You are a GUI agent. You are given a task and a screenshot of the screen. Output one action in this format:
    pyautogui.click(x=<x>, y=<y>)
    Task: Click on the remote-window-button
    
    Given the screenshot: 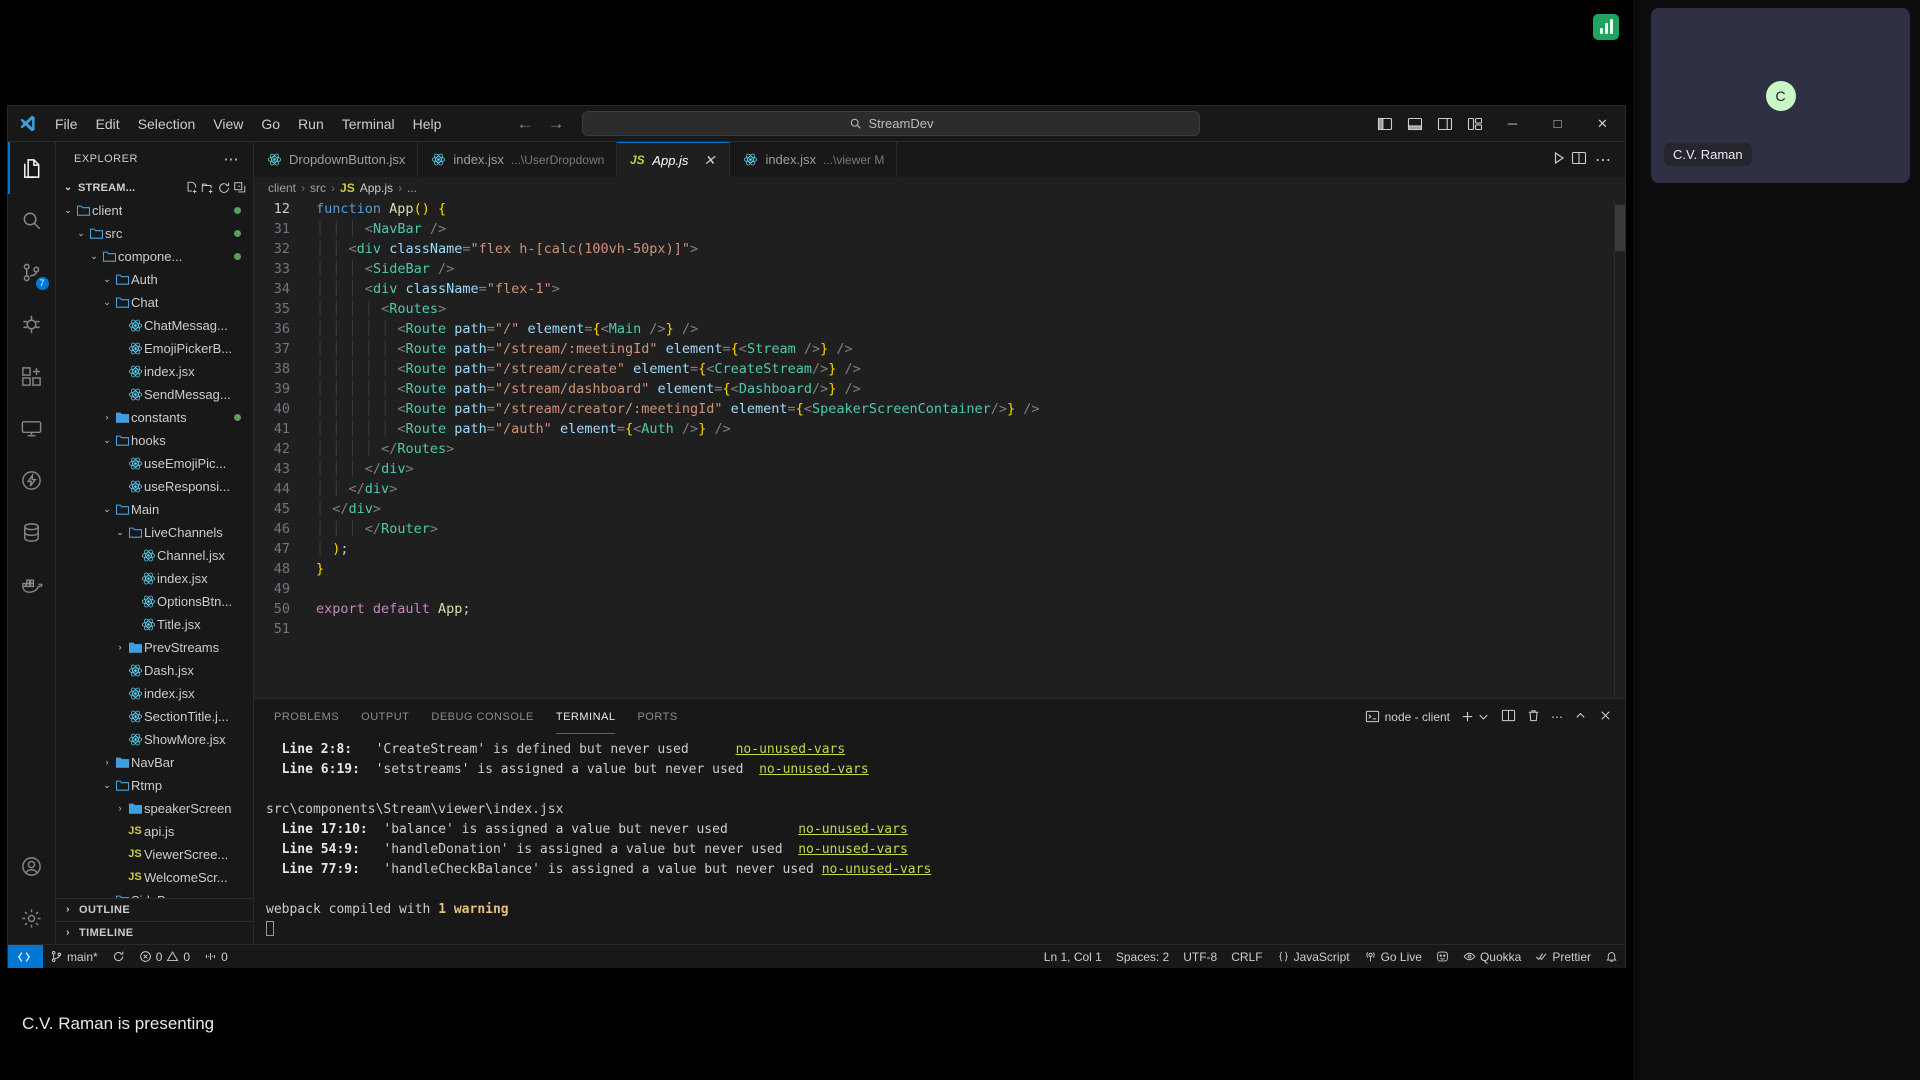 What is the action you would take?
    pyautogui.click(x=25, y=956)
    